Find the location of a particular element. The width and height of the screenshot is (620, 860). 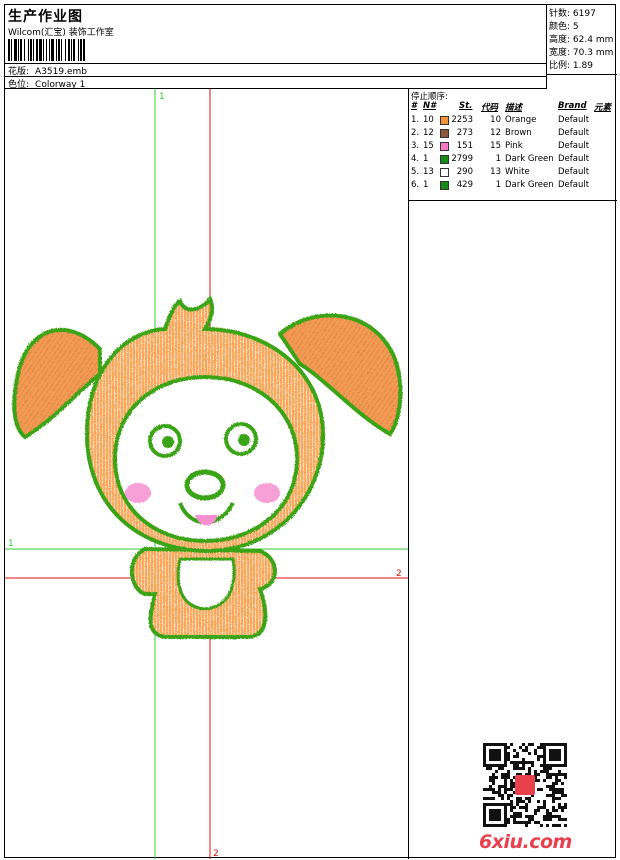

col-header-desc: 描述 is located at coordinates (514, 108).